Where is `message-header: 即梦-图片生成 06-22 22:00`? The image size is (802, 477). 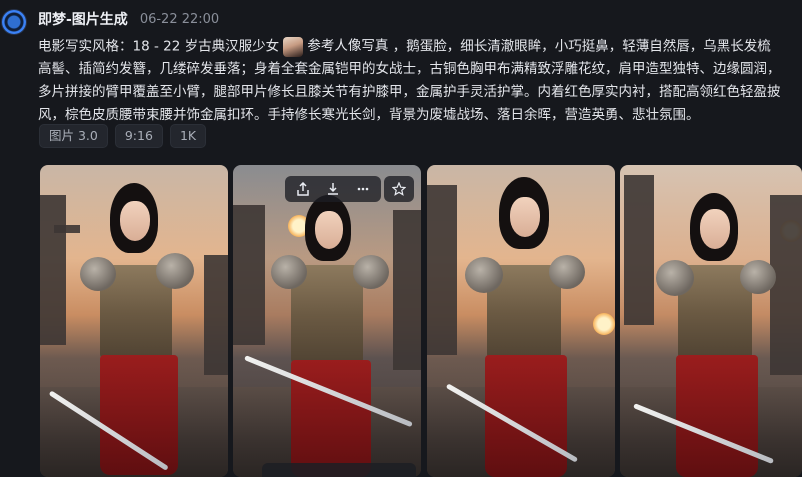
message-header: 即梦-图片生成 06-22 22:00 is located at coordinates (128, 19).